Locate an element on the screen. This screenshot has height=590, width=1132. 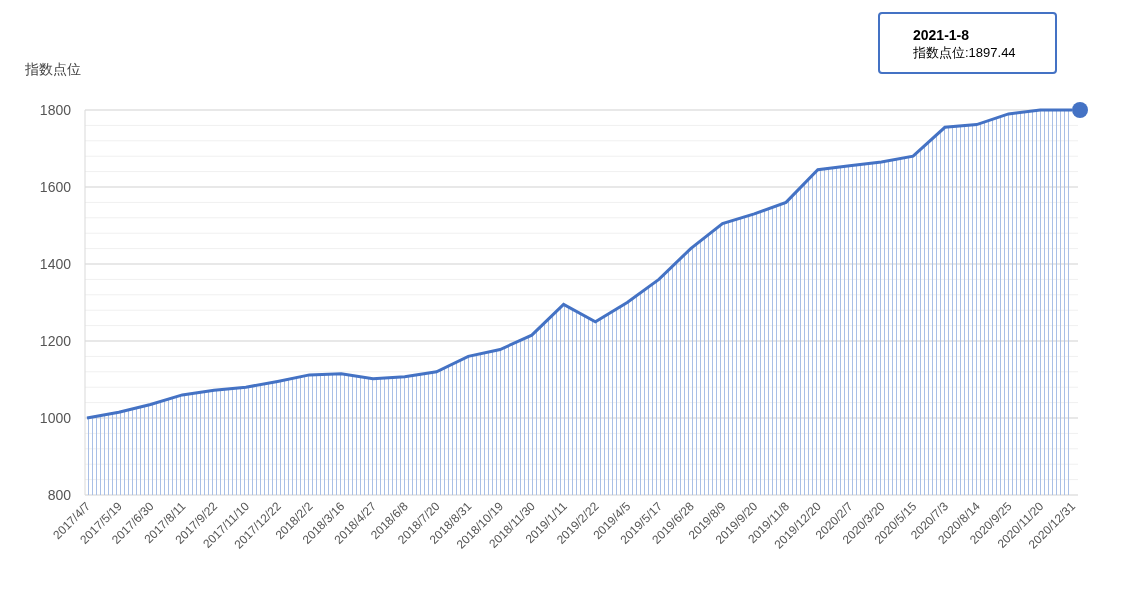
y-tick-label: 1800 is located at coordinates (55, 110).